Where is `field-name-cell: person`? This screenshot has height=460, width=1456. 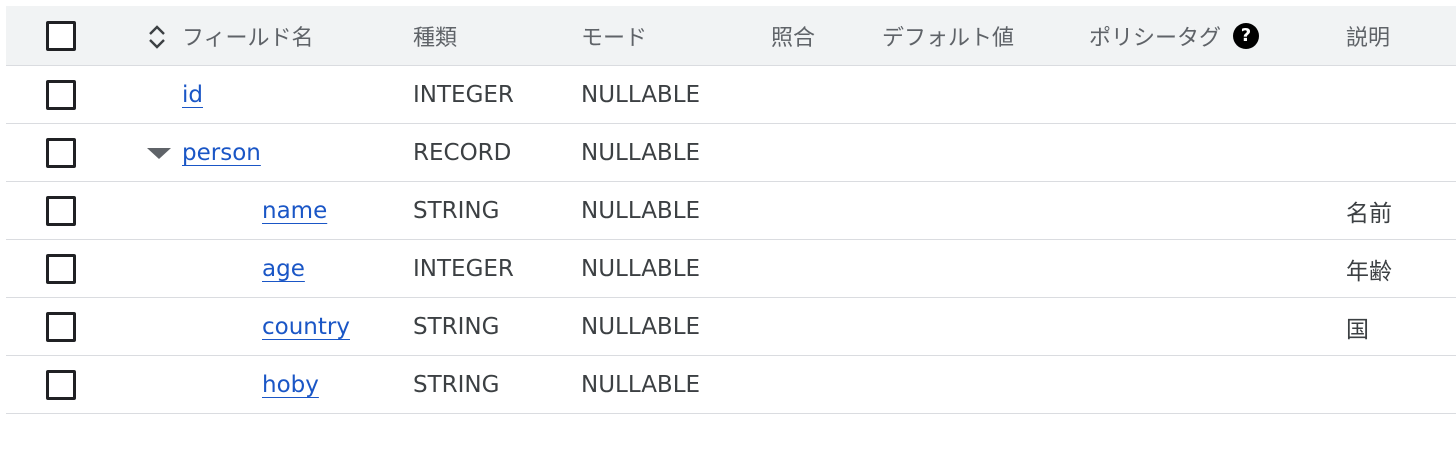
field-name-cell: person is located at coordinates (221, 152).